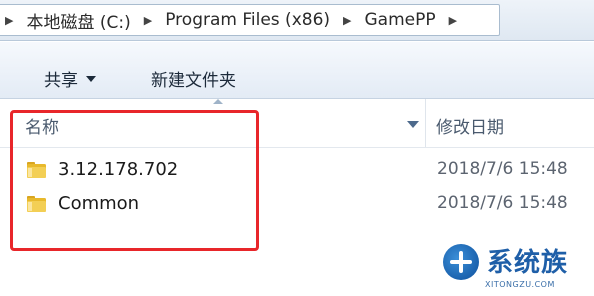 The width and height of the screenshot is (594, 296). I want to click on new-folder-label: 新建文件夹, so click(193, 81).